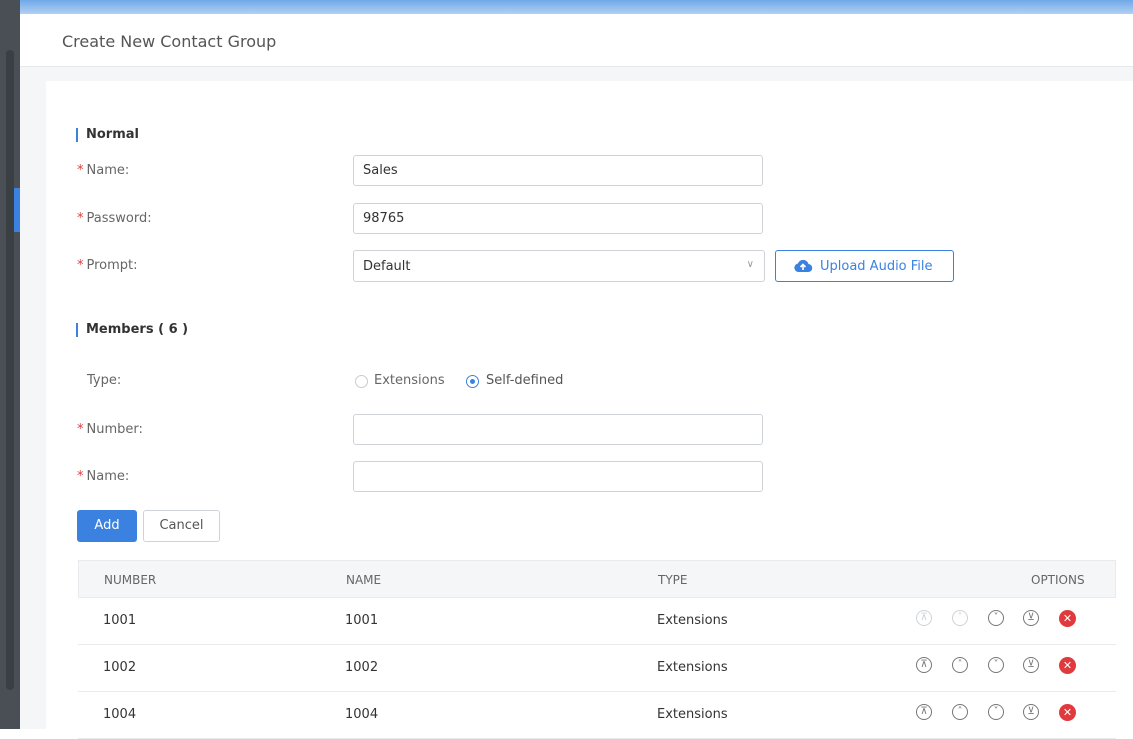 Image resolution: width=1133 pixels, height=739 pixels. I want to click on cell-number: 1002, so click(120, 667).